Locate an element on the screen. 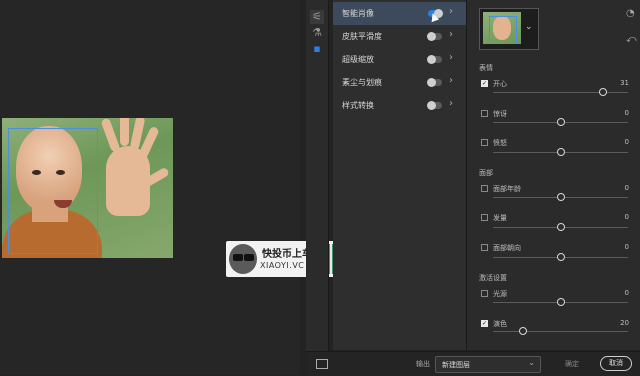 The height and width of the screenshot is (376, 640). slider-knob-face-age is located at coordinates (561, 197).